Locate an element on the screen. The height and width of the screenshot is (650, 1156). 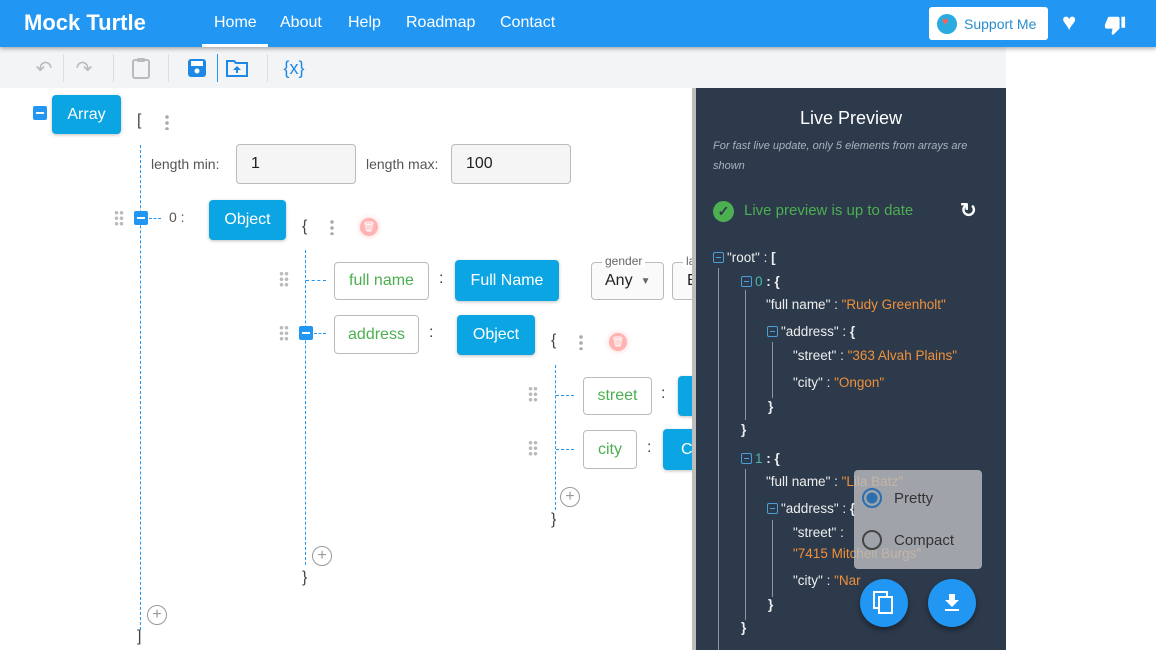
undo-icon: ↶ is located at coordinates (44, 68).